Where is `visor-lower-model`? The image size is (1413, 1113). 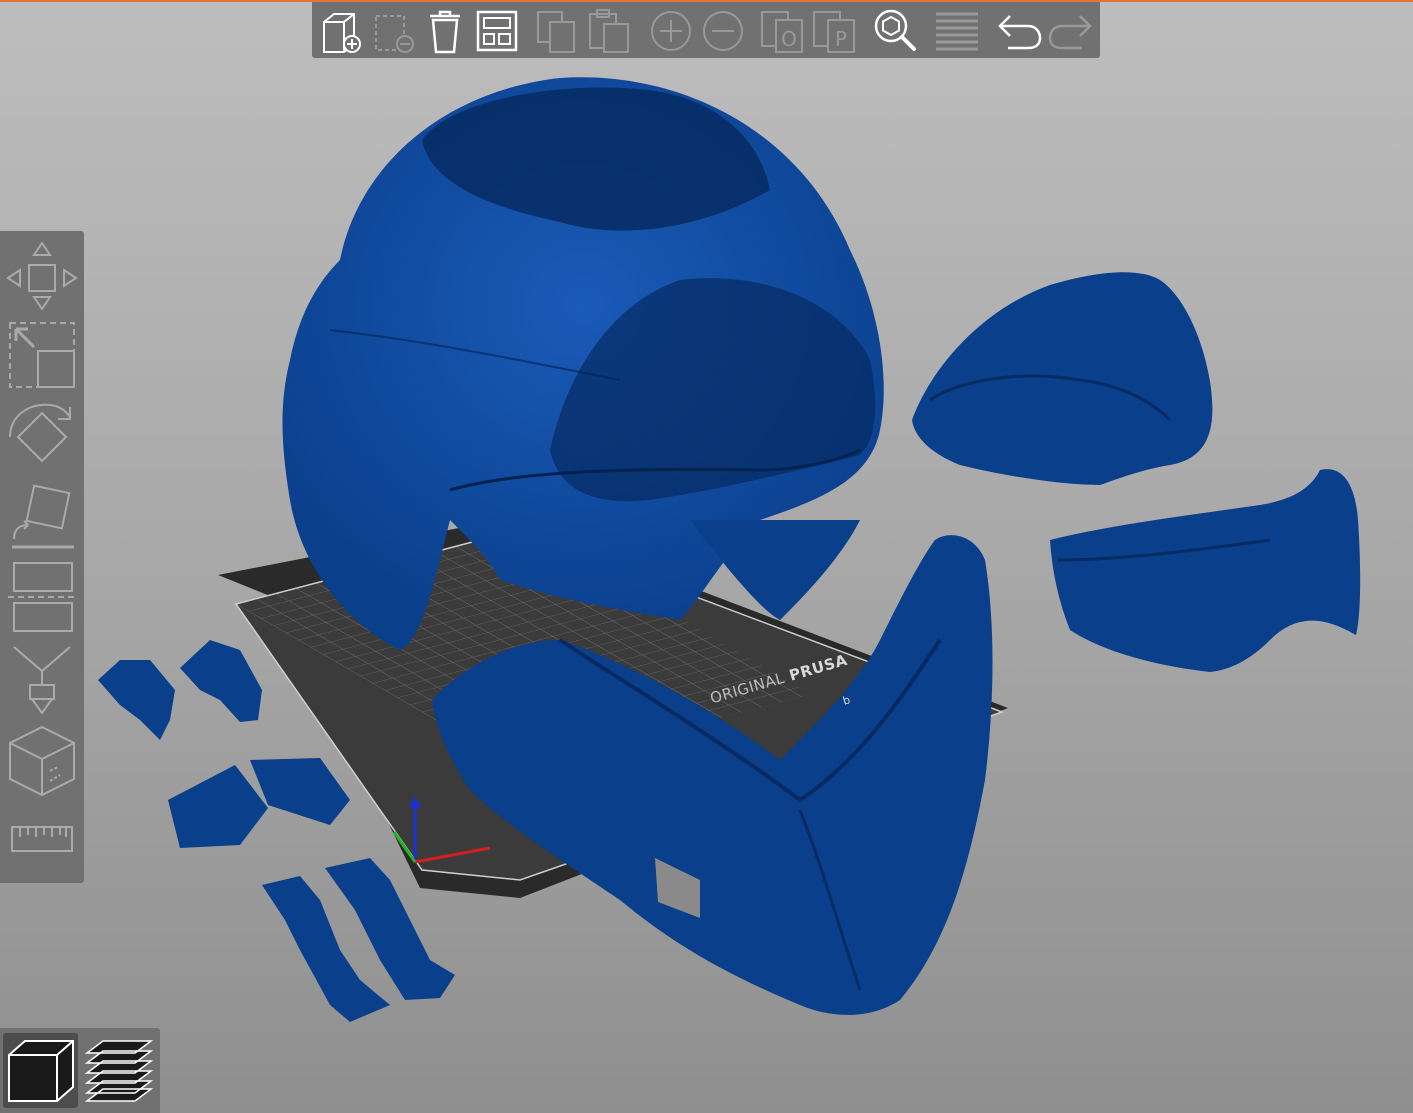 visor-lower-model is located at coordinates (1205, 570).